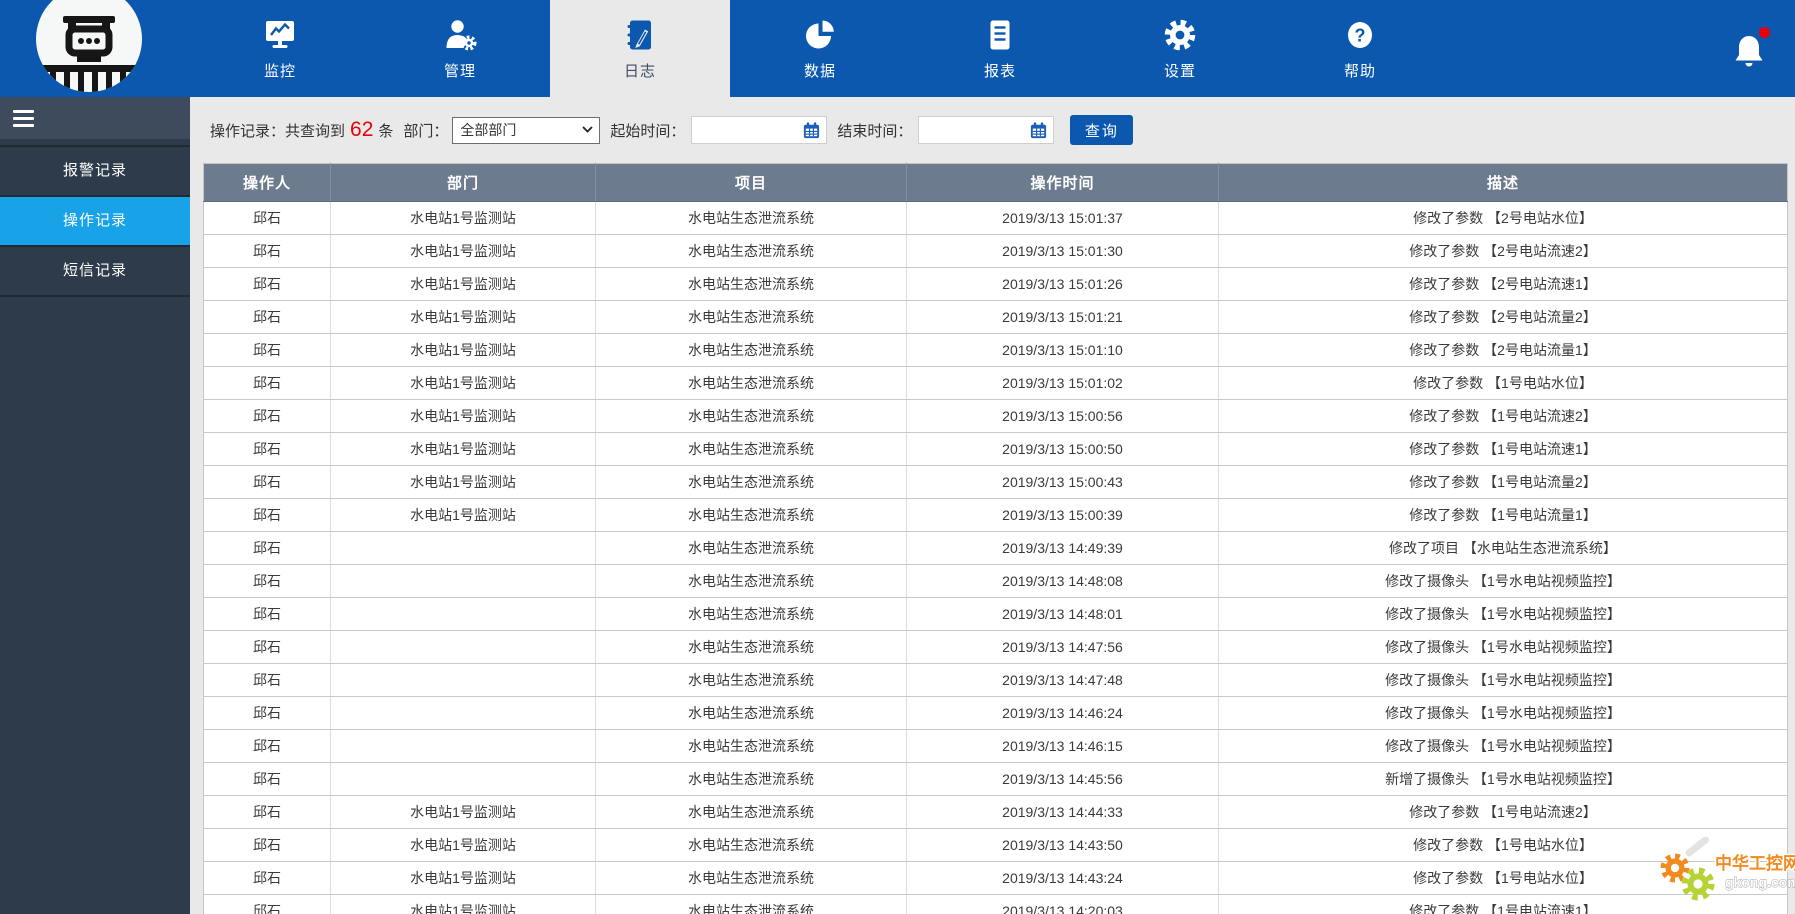 Image resolution: width=1795 pixels, height=914 pixels. What do you see at coordinates (974, 130) in the screenshot?
I see `end-time-input` at bounding box center [974, 130].